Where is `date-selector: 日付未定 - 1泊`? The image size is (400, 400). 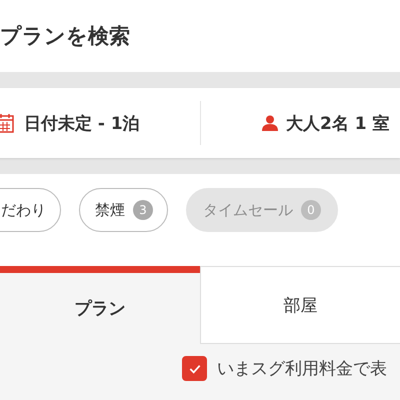 date-selector: 日付未定 - 1泊 is located at coordinates (100, 123).